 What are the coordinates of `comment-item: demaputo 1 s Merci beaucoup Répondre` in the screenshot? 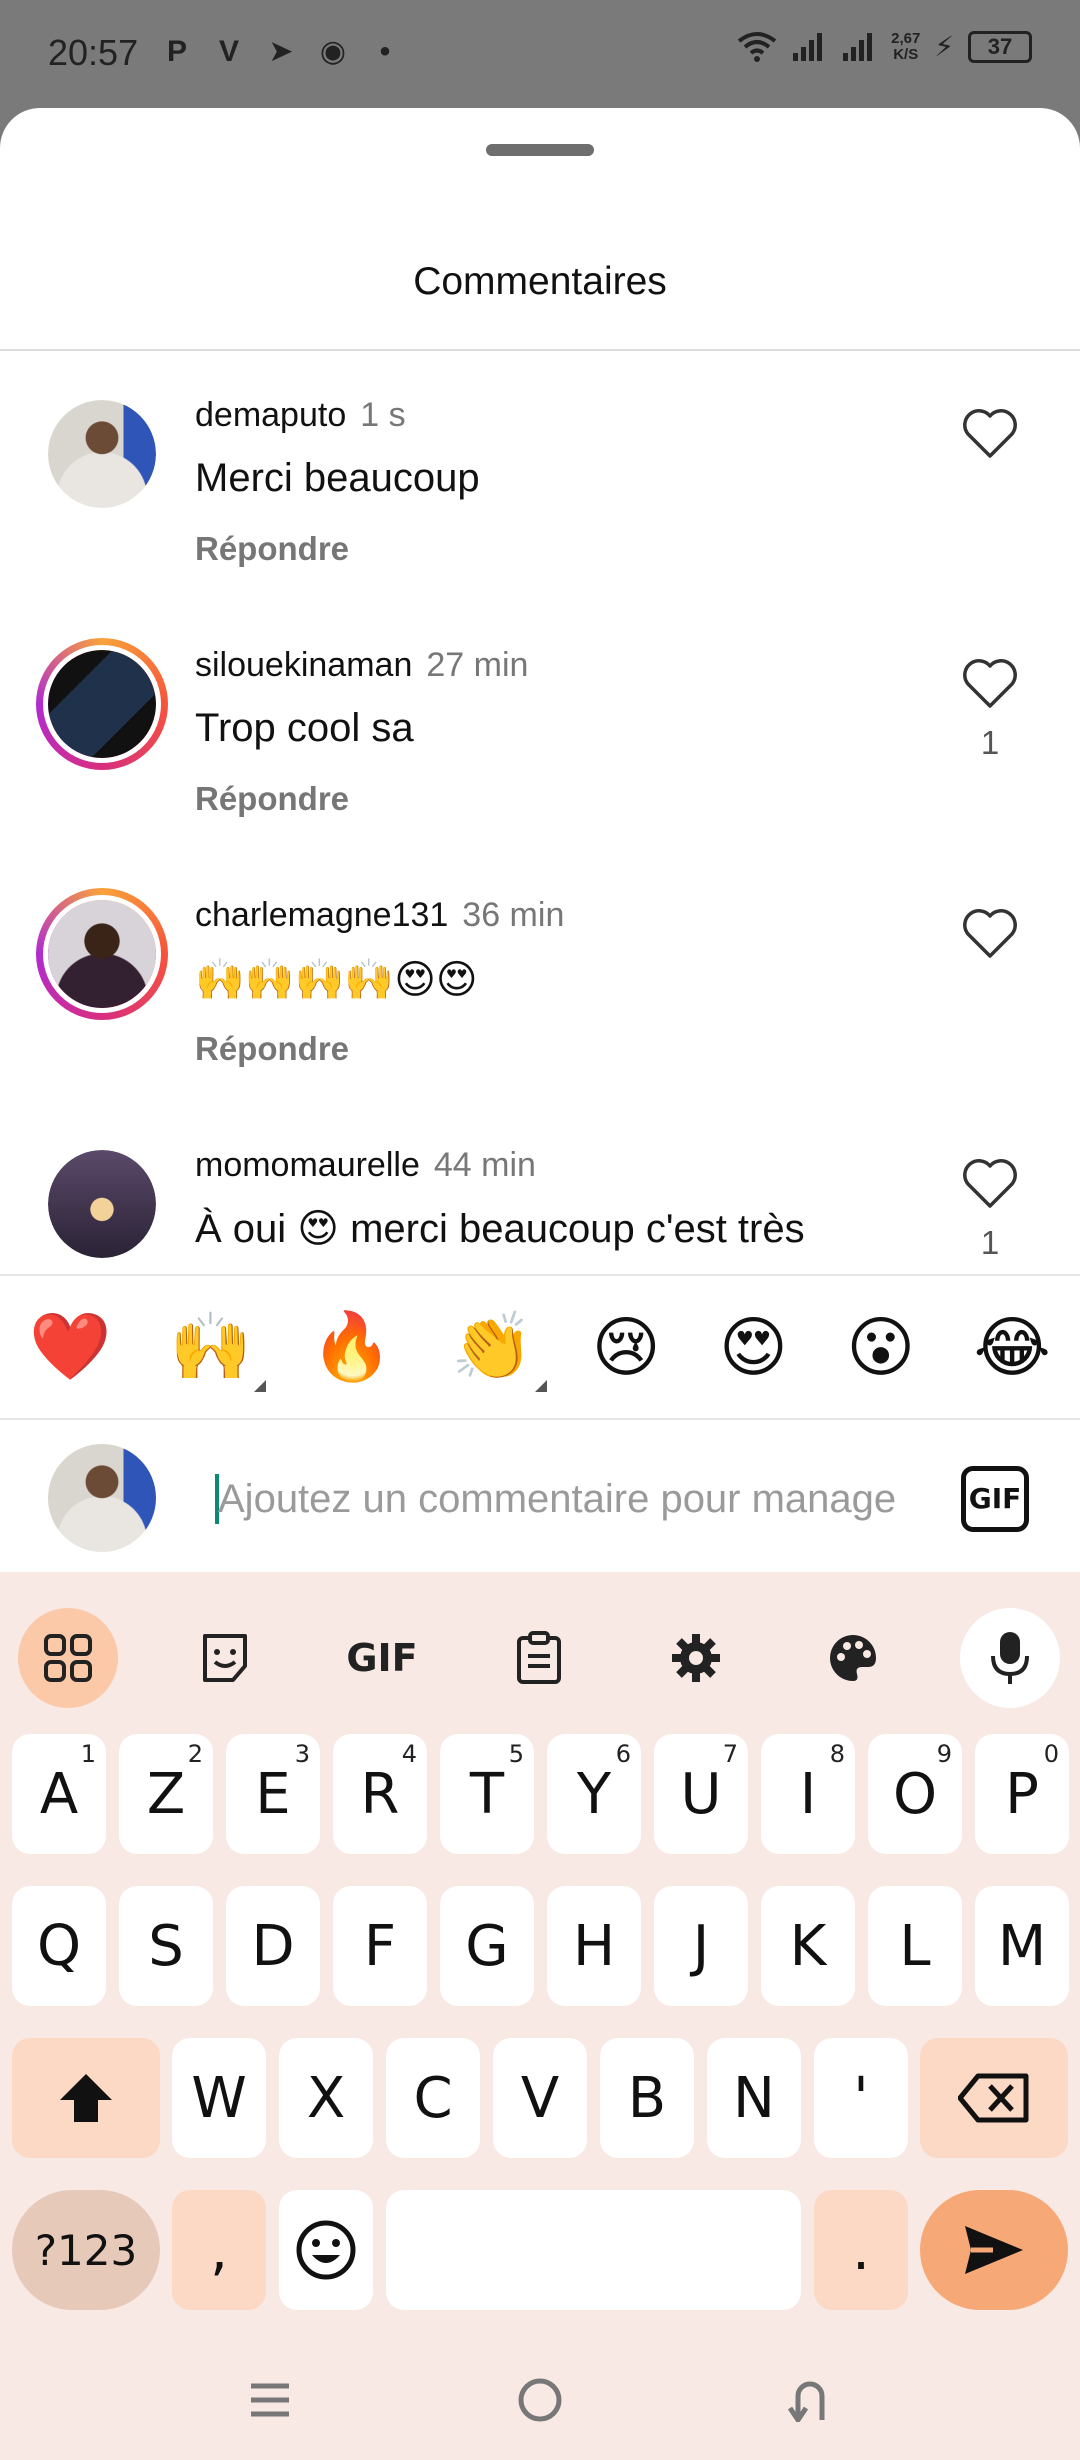 It's located at (540, 477).